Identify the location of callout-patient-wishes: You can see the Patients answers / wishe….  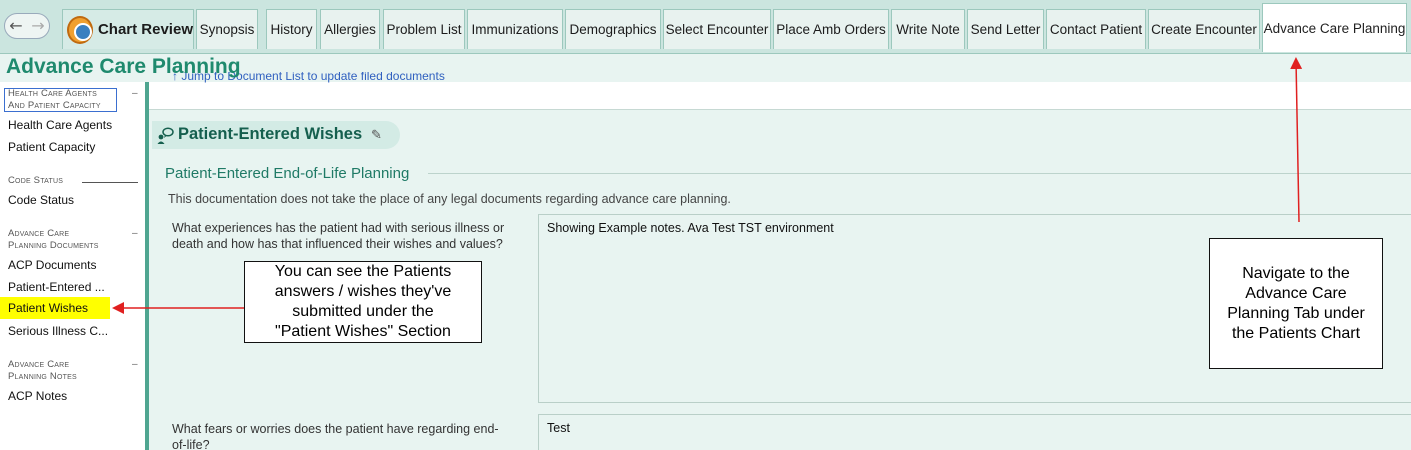
(363, 302).